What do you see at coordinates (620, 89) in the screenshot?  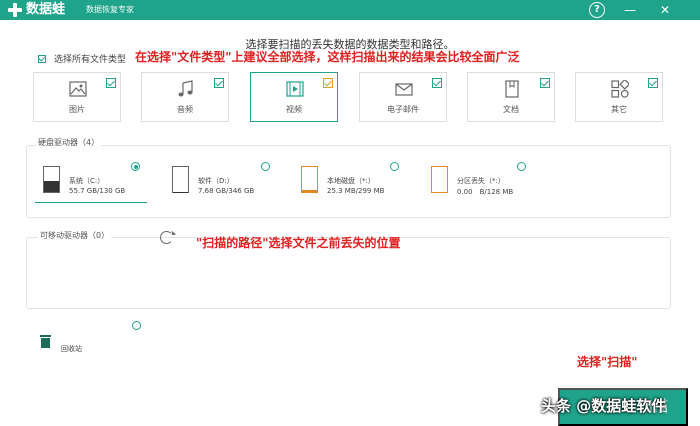 I see `grid-icon` at bounding box center [620, 89].